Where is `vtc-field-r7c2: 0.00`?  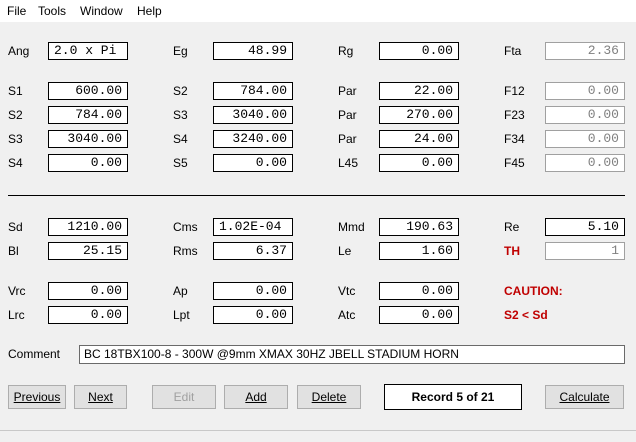 vtc-field-r7c2: 0.00 is located at coordinates (419, 291).